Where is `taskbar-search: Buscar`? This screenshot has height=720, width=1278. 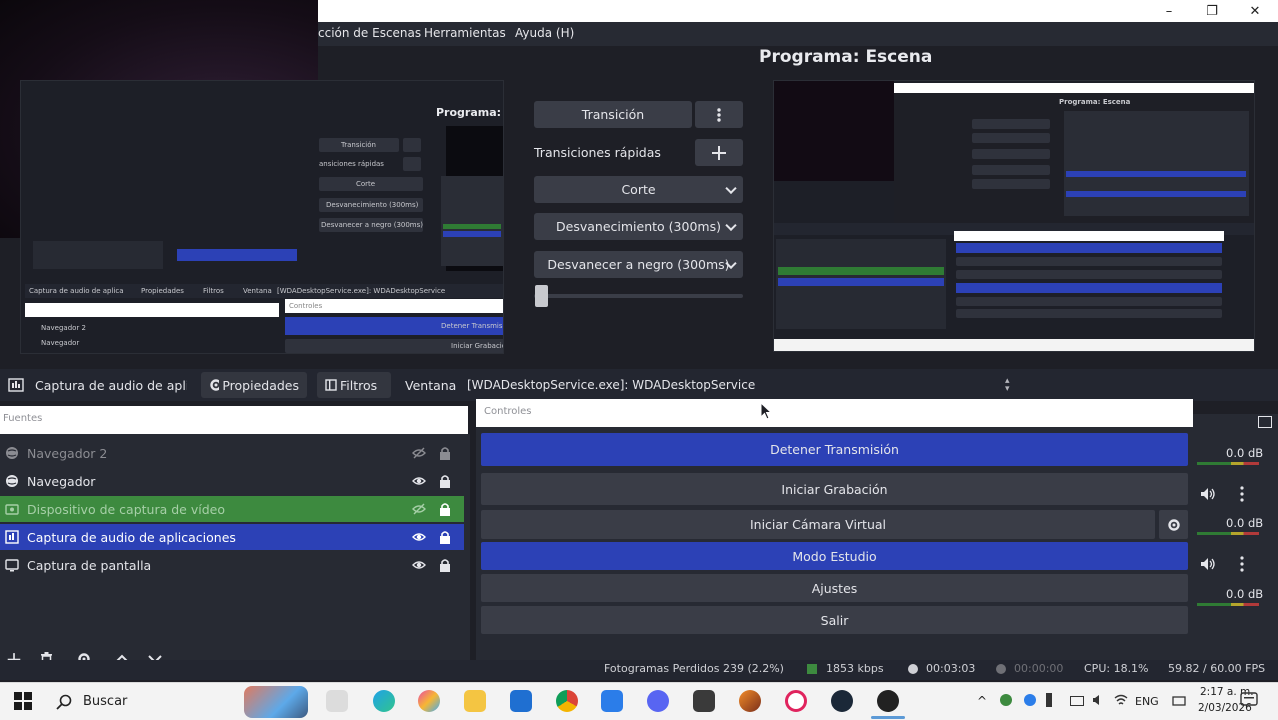 taskbar-search: Buscar is located at coordinates (178, 702).